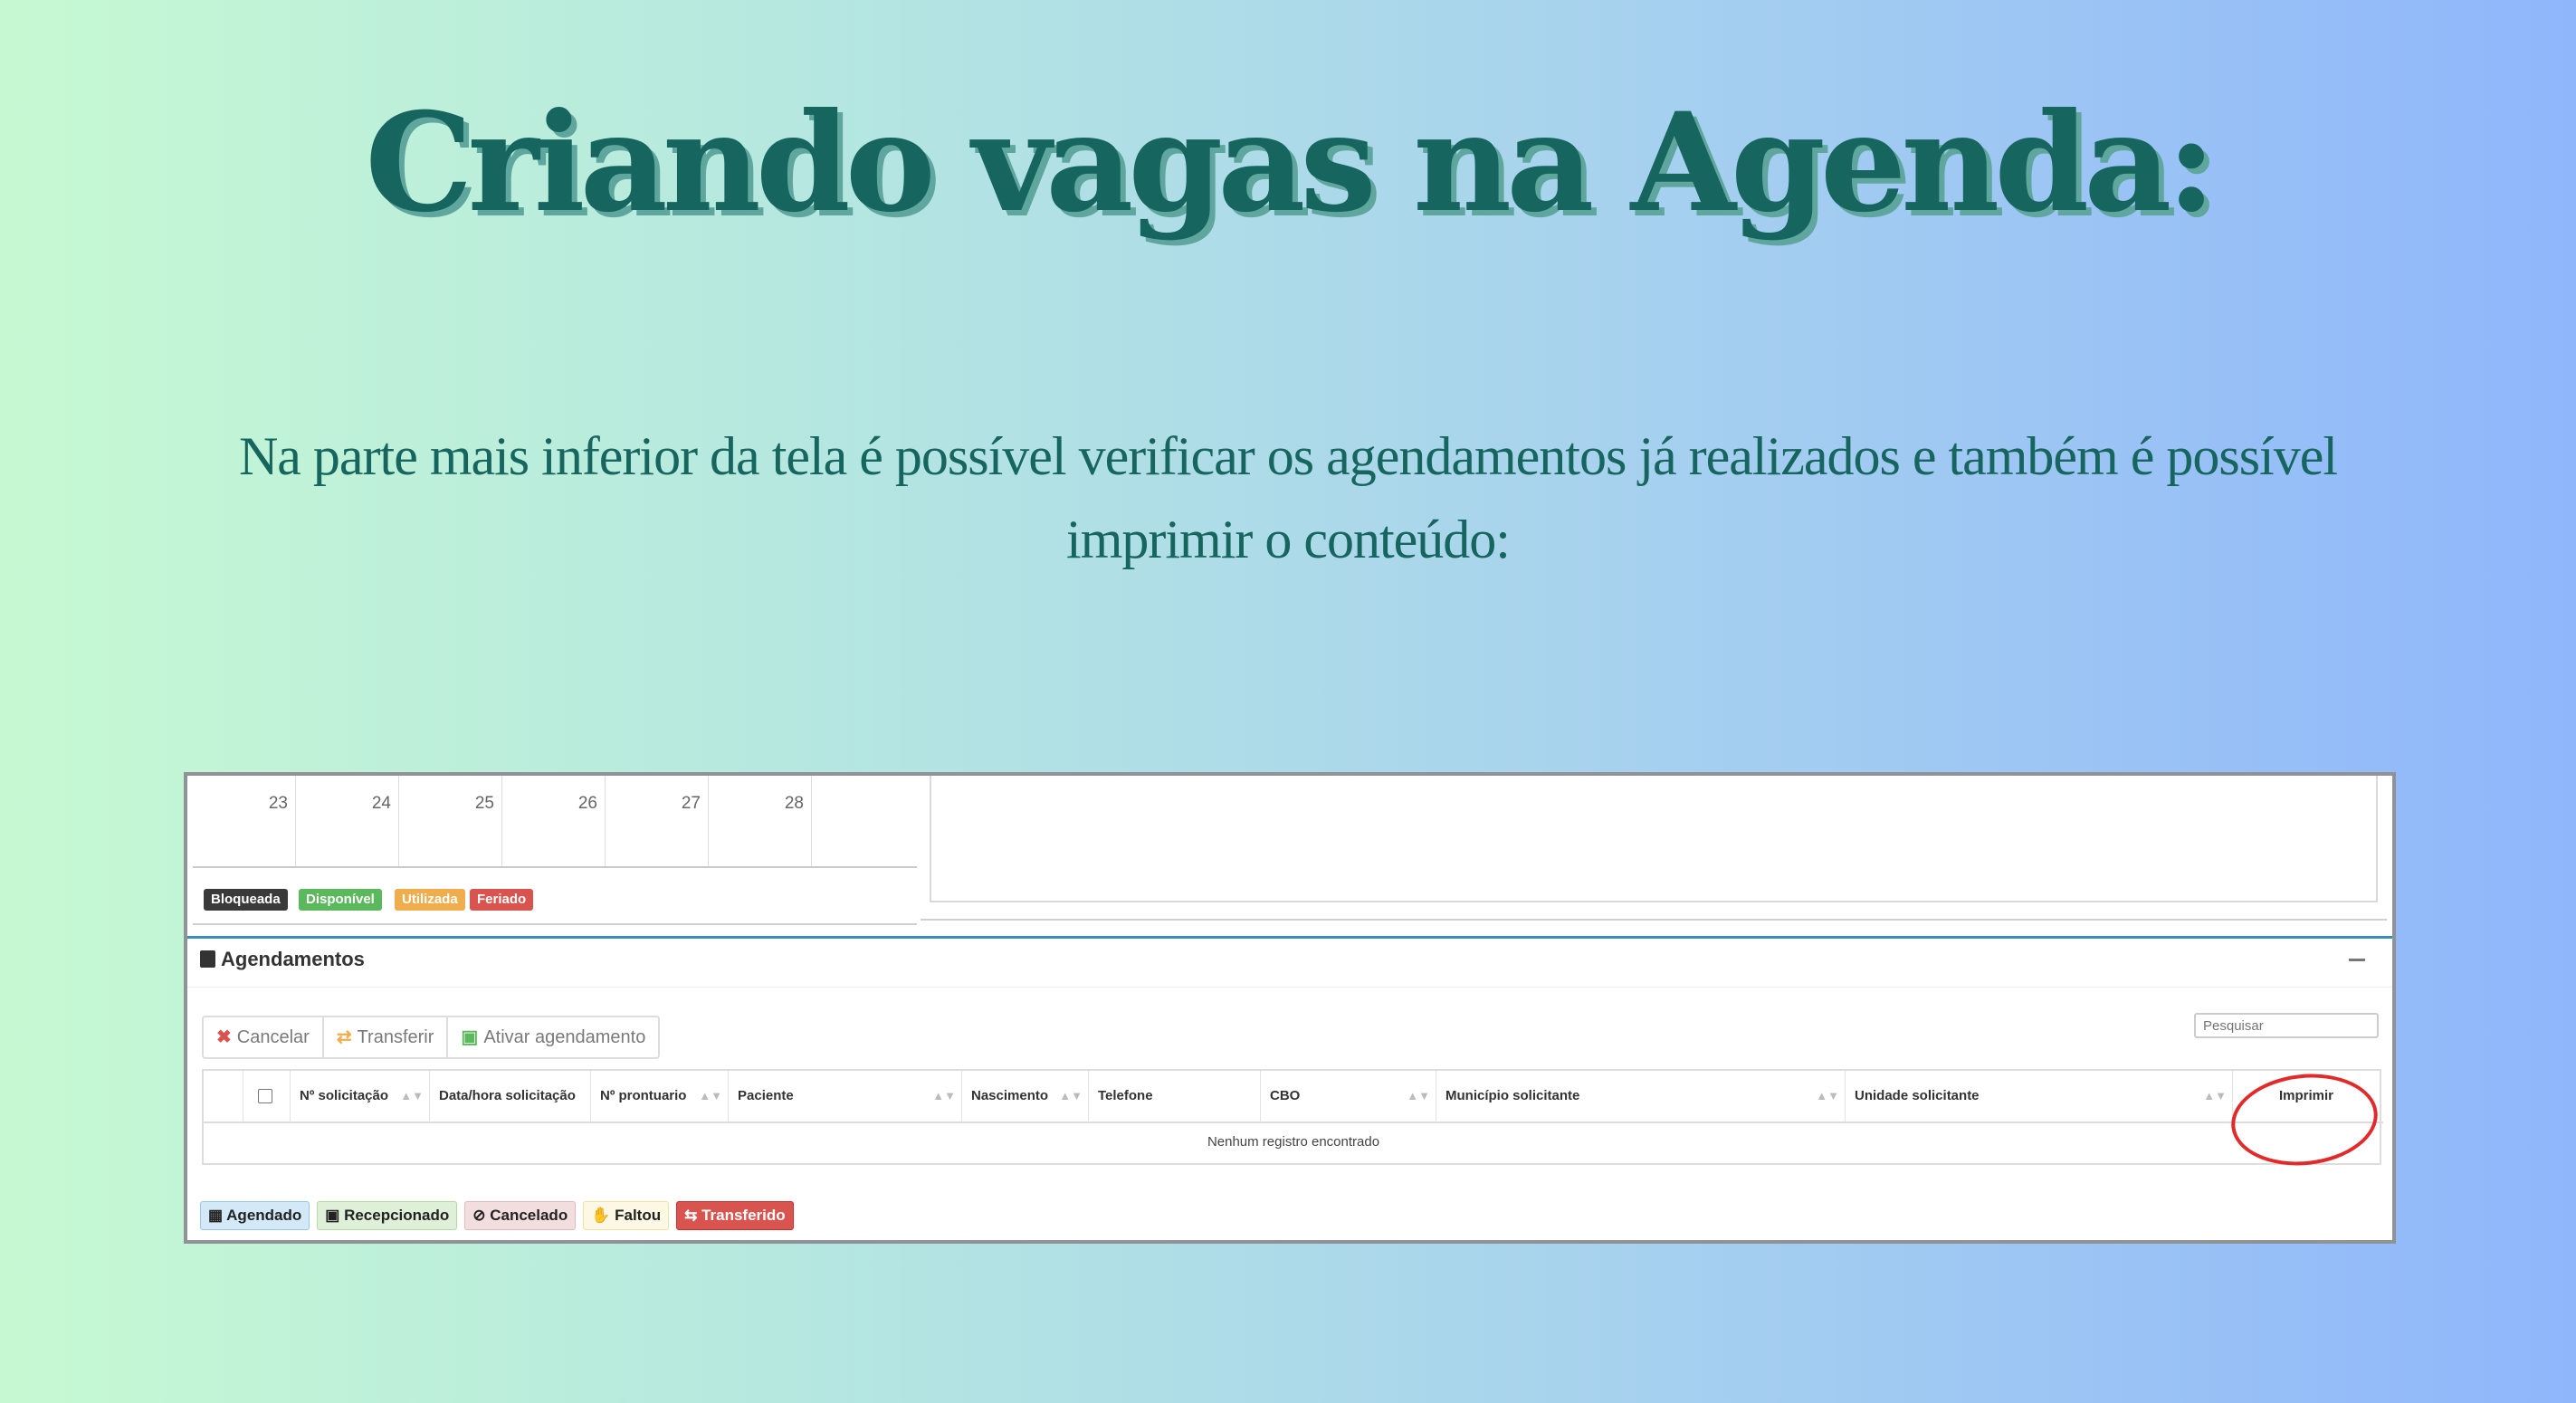 The height and width of the screenshot is (1403, 2576). Describe the element at coordinates (1641, 1096) in the screenshot. I see `column-header: Município solicitante ▲▼` at that location.